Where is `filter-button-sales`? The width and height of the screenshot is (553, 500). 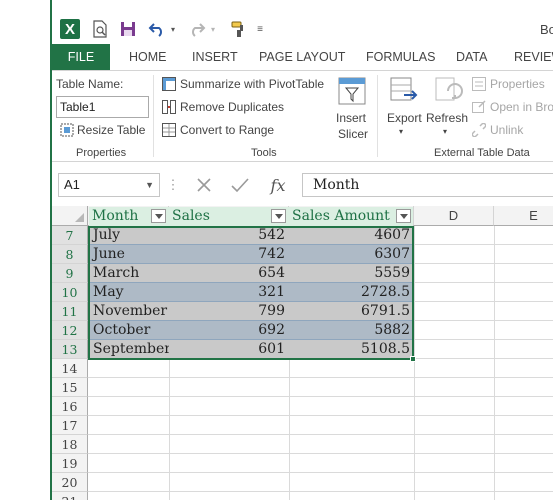 filter-button-sales is located at coordinates (278, 216).